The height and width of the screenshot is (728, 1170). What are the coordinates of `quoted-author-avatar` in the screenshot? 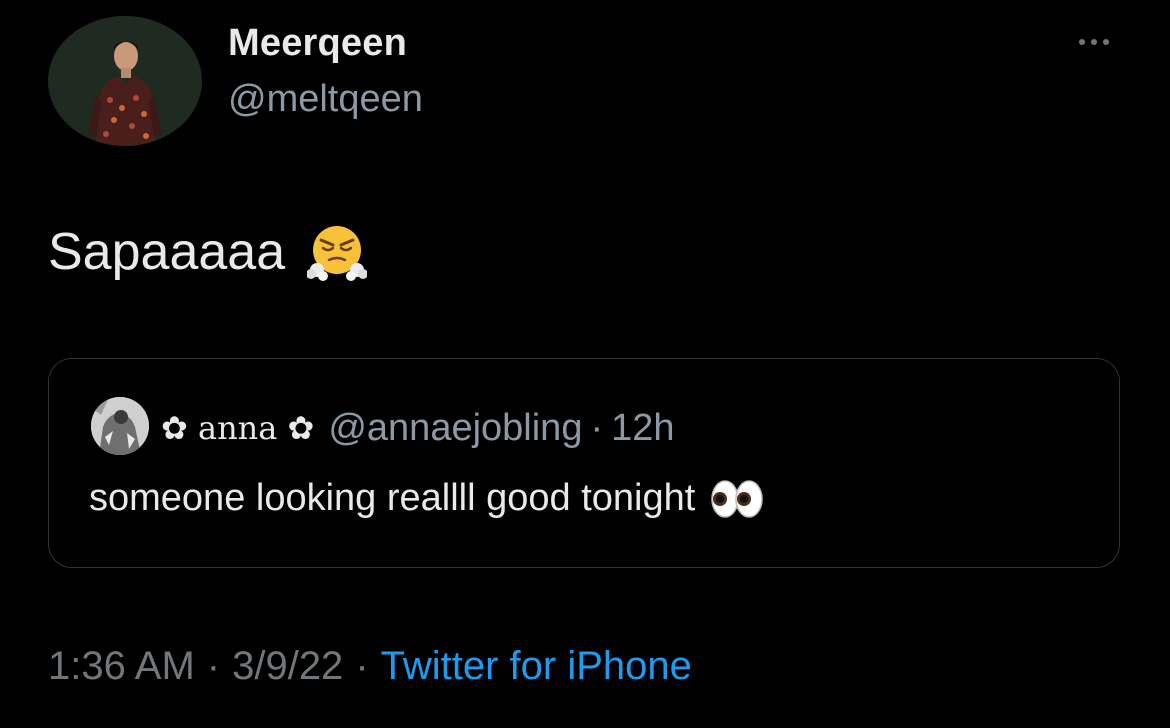 It's located at (120, 426).